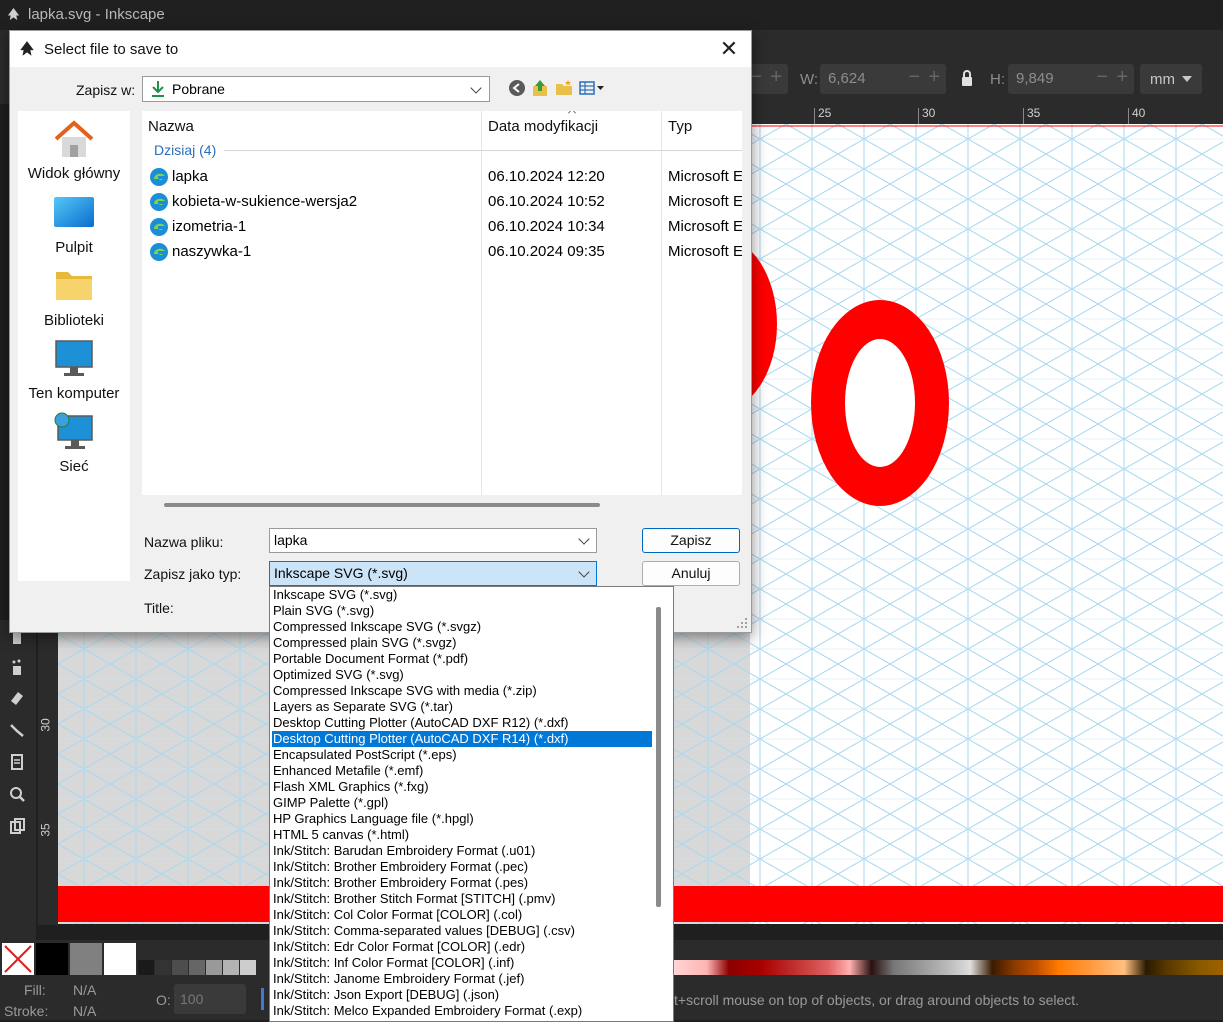 Image resolution: width=1223 pixels, height=1022 pixels. I want to click on h-decrement-icon: −, so click(1102, 77).